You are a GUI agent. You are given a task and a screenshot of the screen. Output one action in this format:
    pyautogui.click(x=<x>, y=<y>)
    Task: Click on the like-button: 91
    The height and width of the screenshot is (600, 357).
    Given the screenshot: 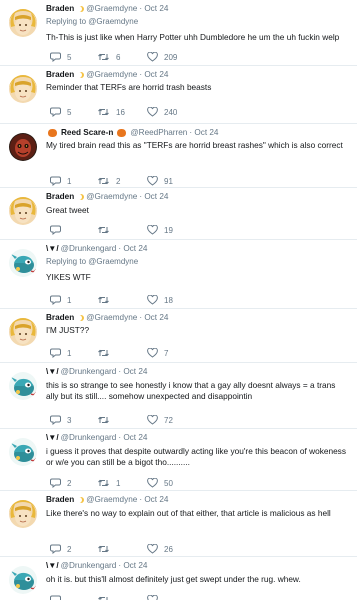 What is the action you would take?
    pyautogui.click(x=160, y=181)
    